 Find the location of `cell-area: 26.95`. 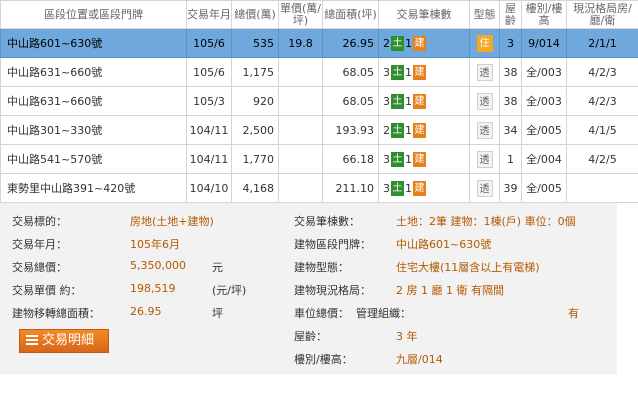

cell-area: 26.95 is located at coordinates (350, 43).